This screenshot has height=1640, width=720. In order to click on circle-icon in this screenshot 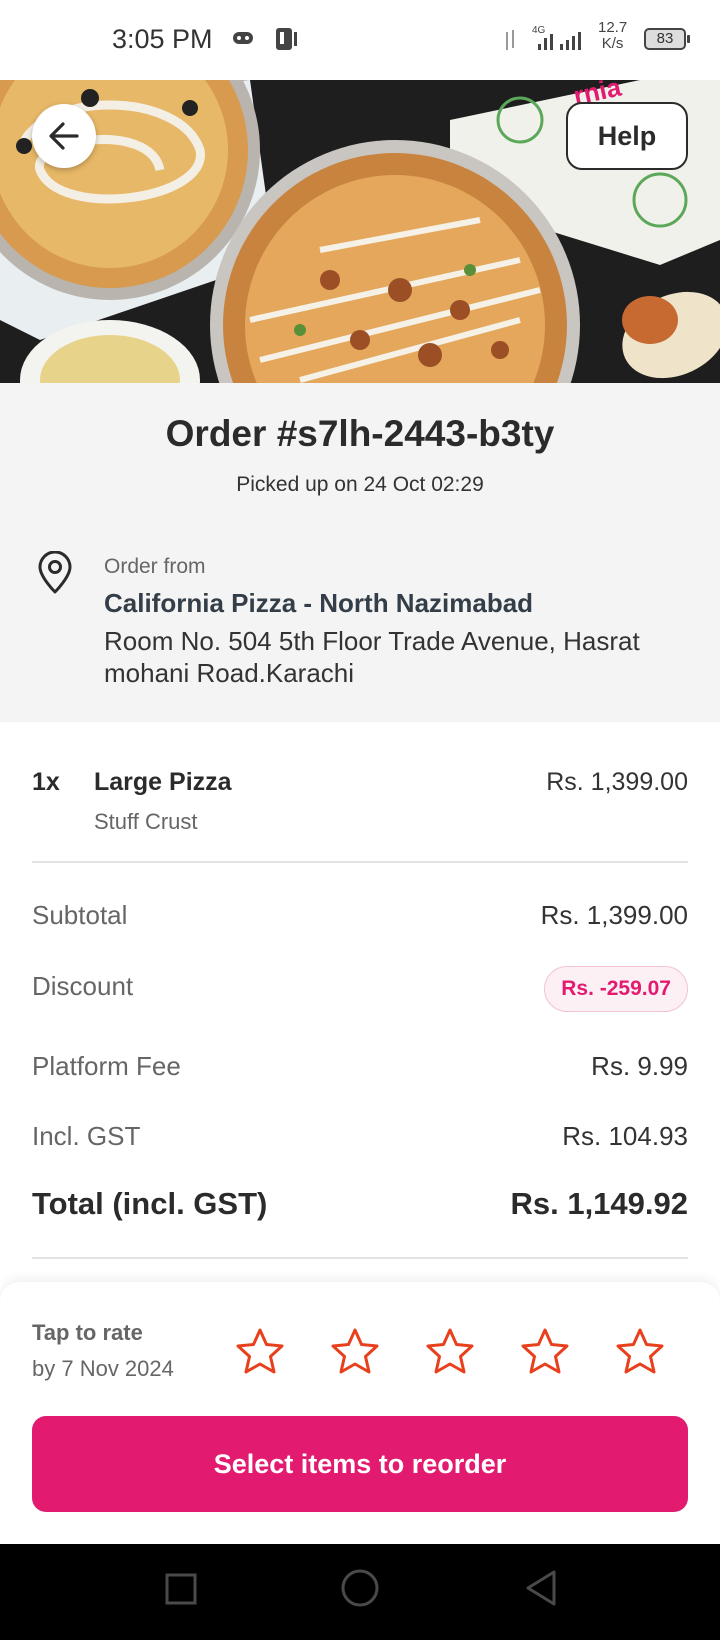, I will do `click(360, 1588)`.